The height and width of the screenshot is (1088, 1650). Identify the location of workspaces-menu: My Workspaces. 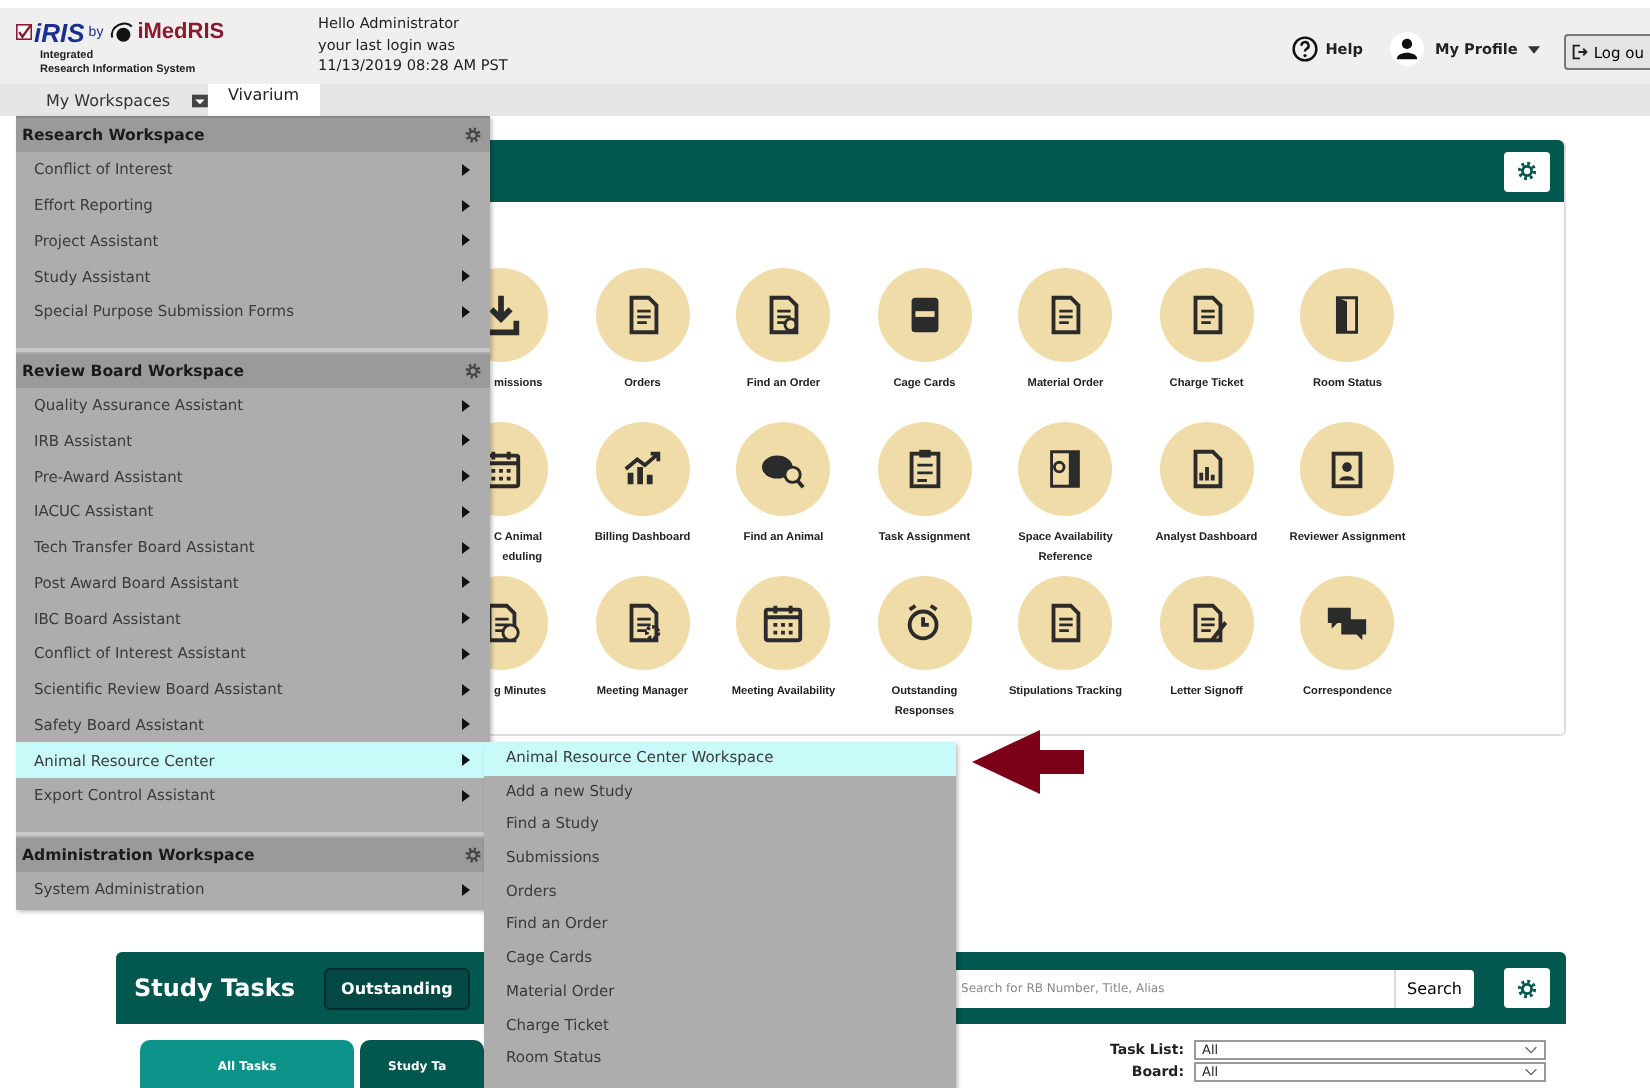
(104, 100).